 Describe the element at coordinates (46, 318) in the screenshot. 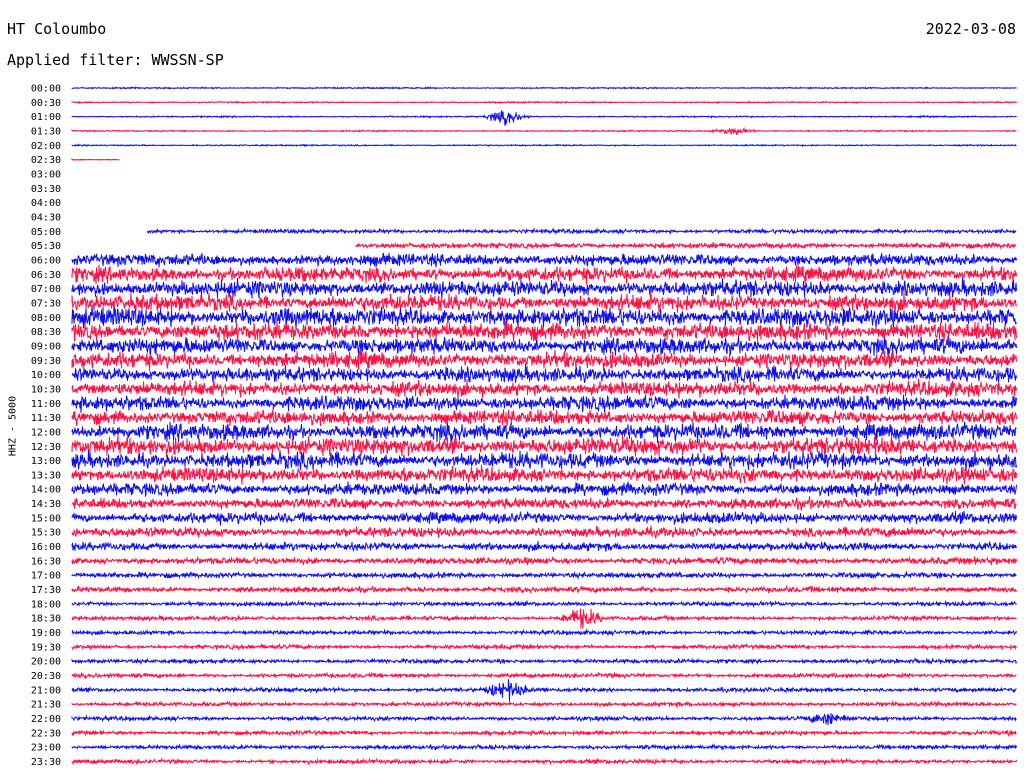

I see `time-label: 08:00` at that location.